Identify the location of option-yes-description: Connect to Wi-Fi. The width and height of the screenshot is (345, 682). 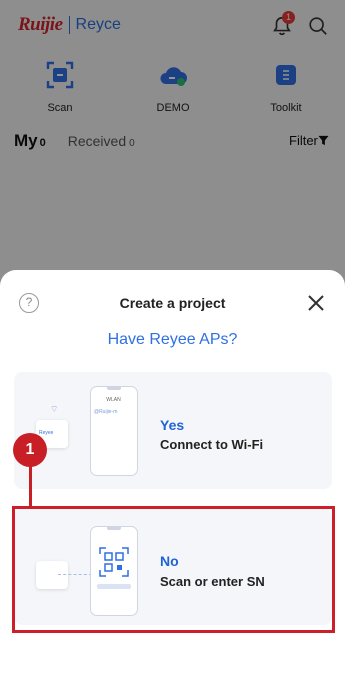
(212, 444).